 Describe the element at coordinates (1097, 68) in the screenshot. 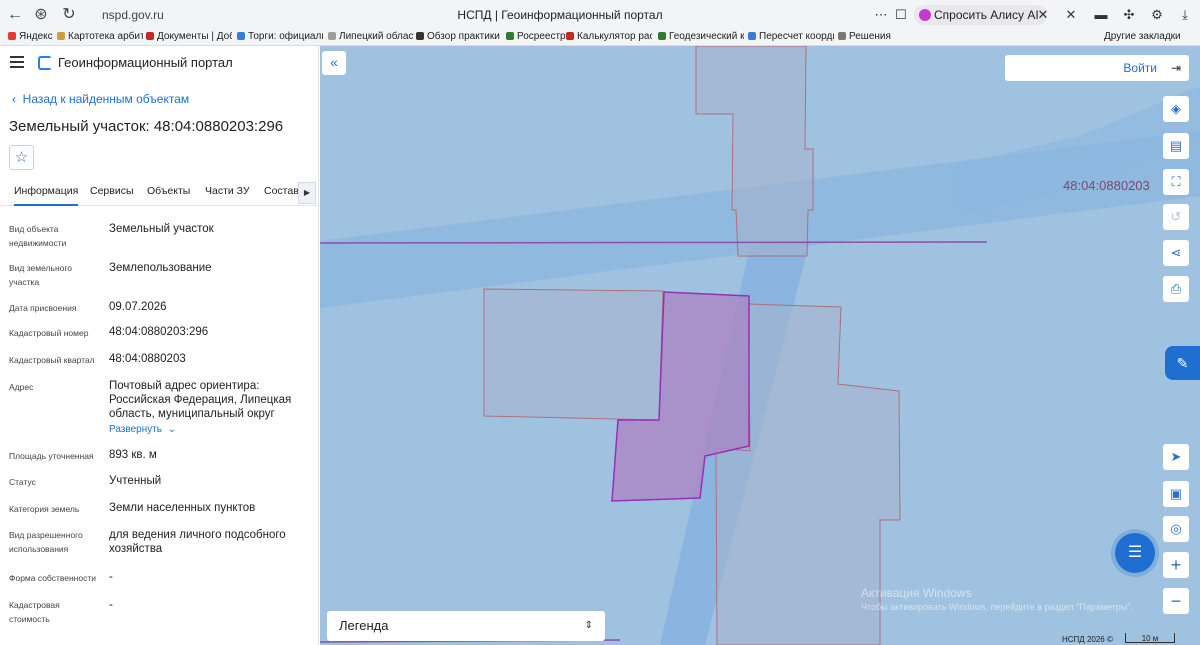

I see `login-button: Войти ⇥` at that location.